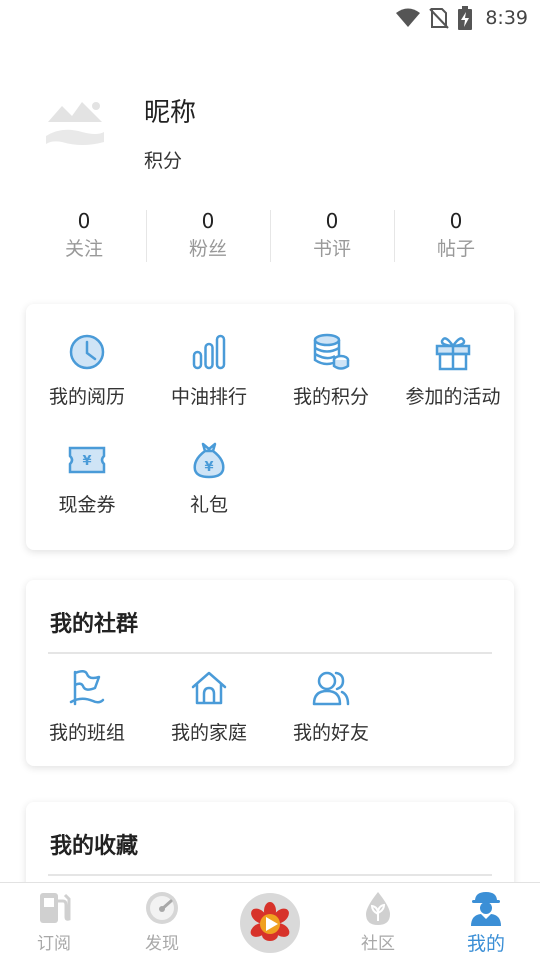  I want to click on nickname: 昵称, so click(170, 110).